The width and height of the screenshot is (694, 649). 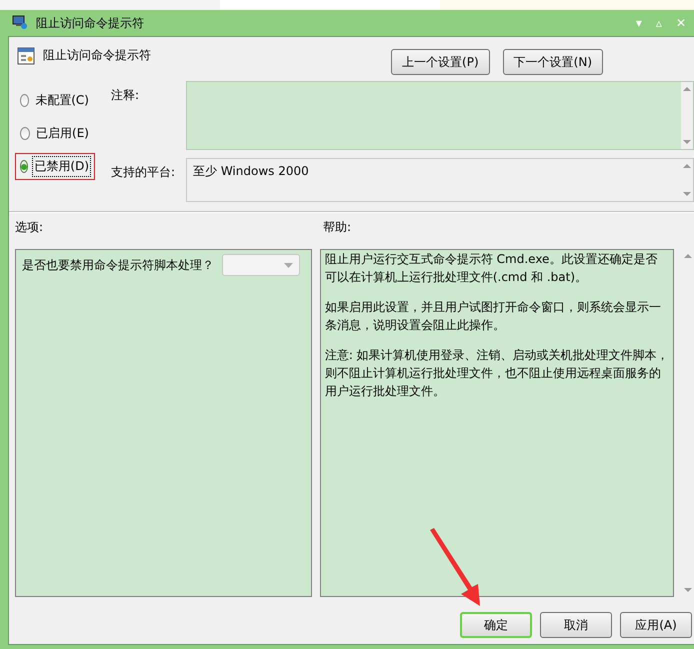 What do you see at coordinates (90, 23) in the screenshot?
I see `window-title: 阻止访问命令提示符` at bounding box center [90, 23].